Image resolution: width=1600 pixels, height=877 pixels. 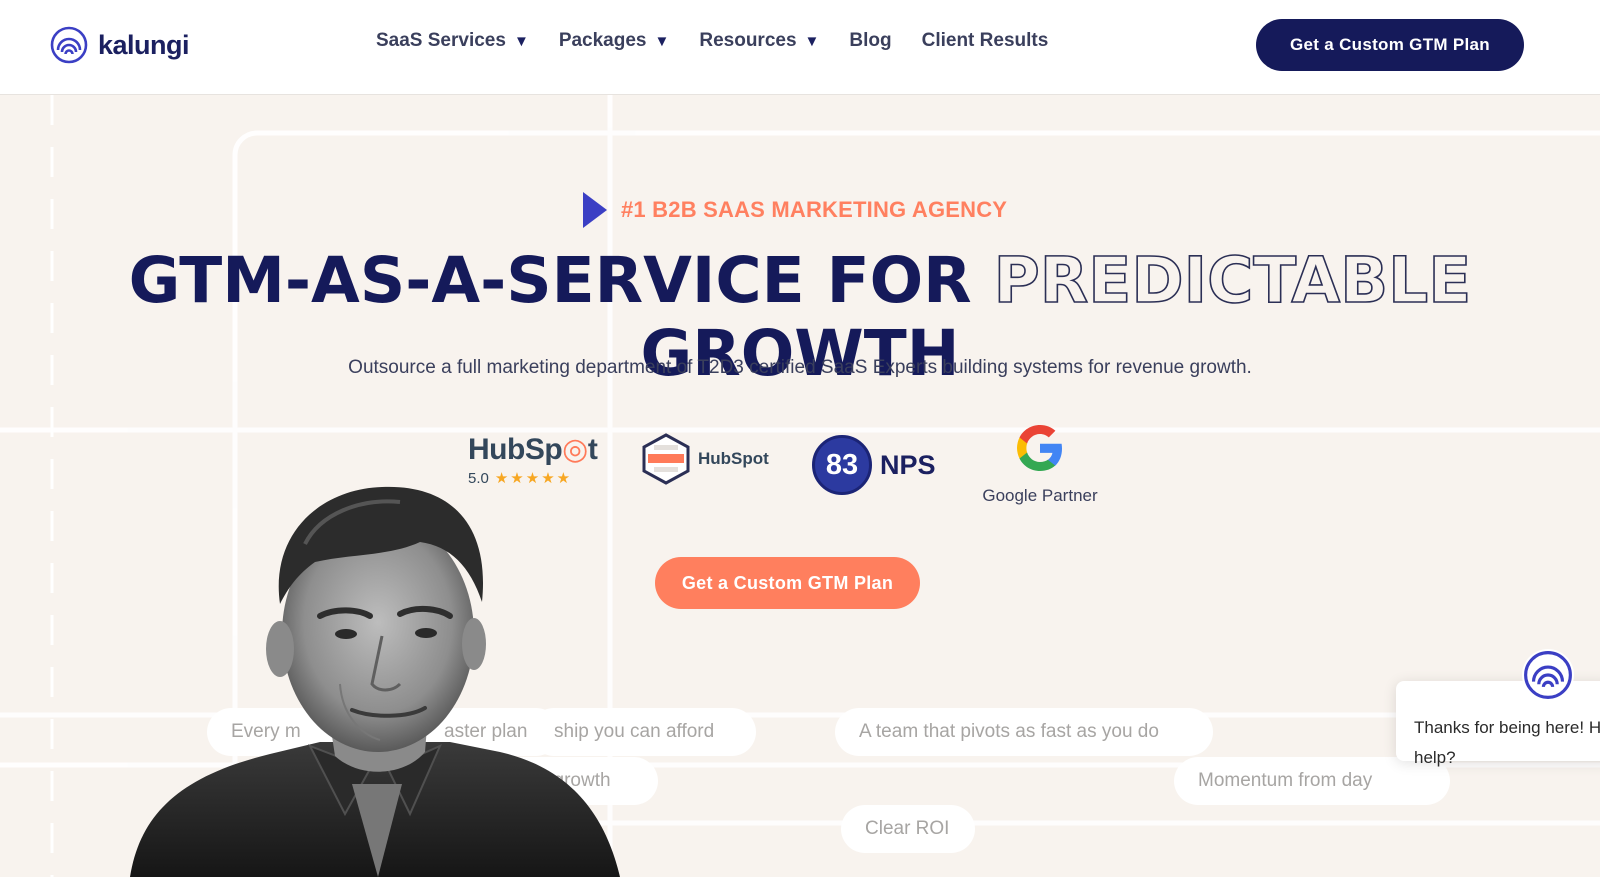 I want to click on nav-label: Blog, so click(x=870, y=40).